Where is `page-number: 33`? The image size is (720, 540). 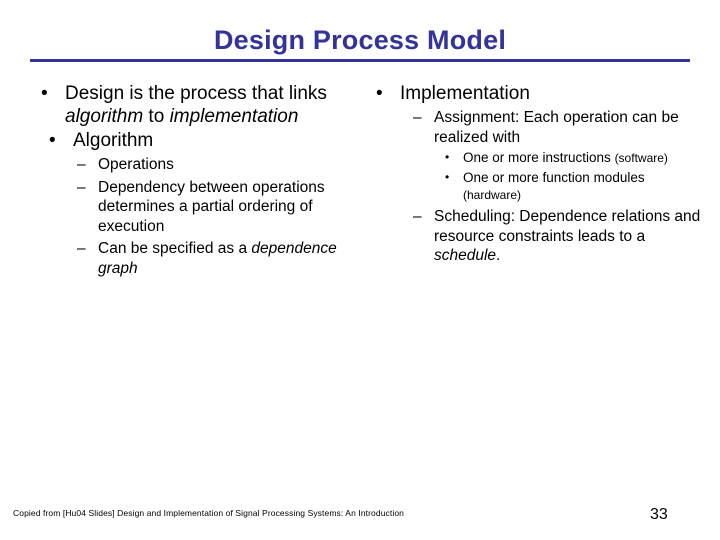 page-number: 33 is located at coordinates (659, 514).